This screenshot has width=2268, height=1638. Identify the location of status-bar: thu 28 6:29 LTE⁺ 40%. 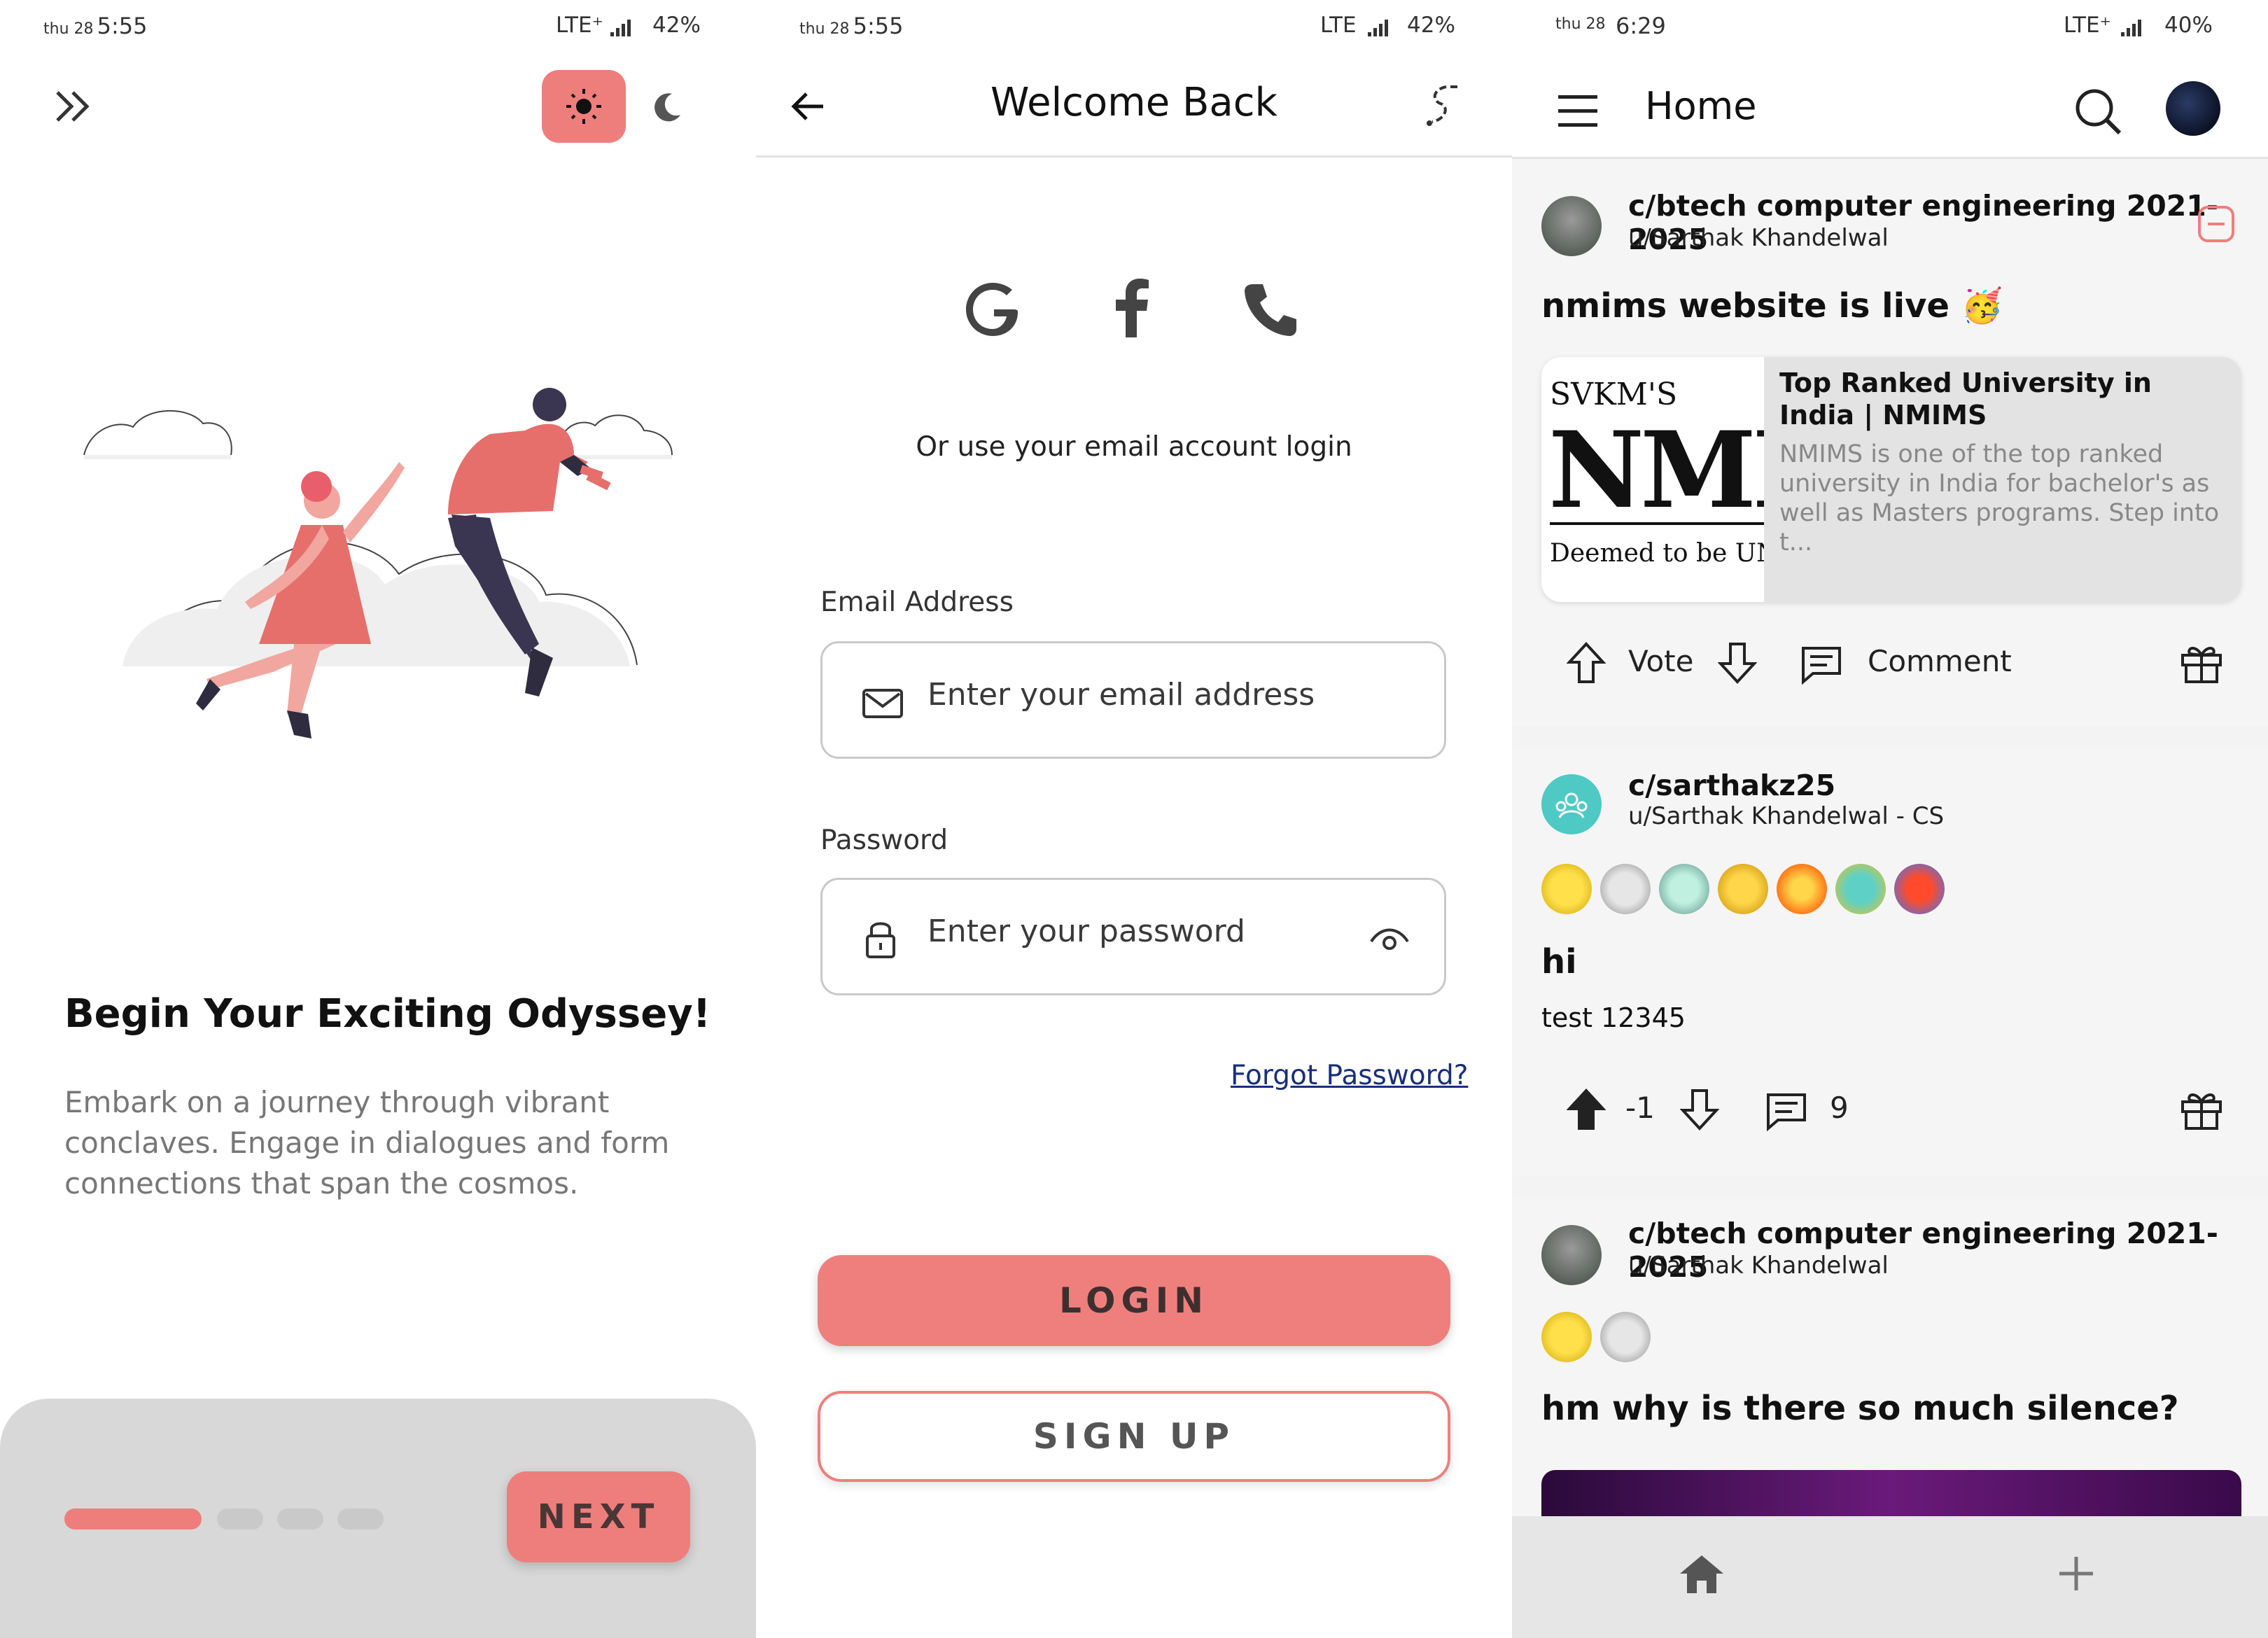
(1890, 38).